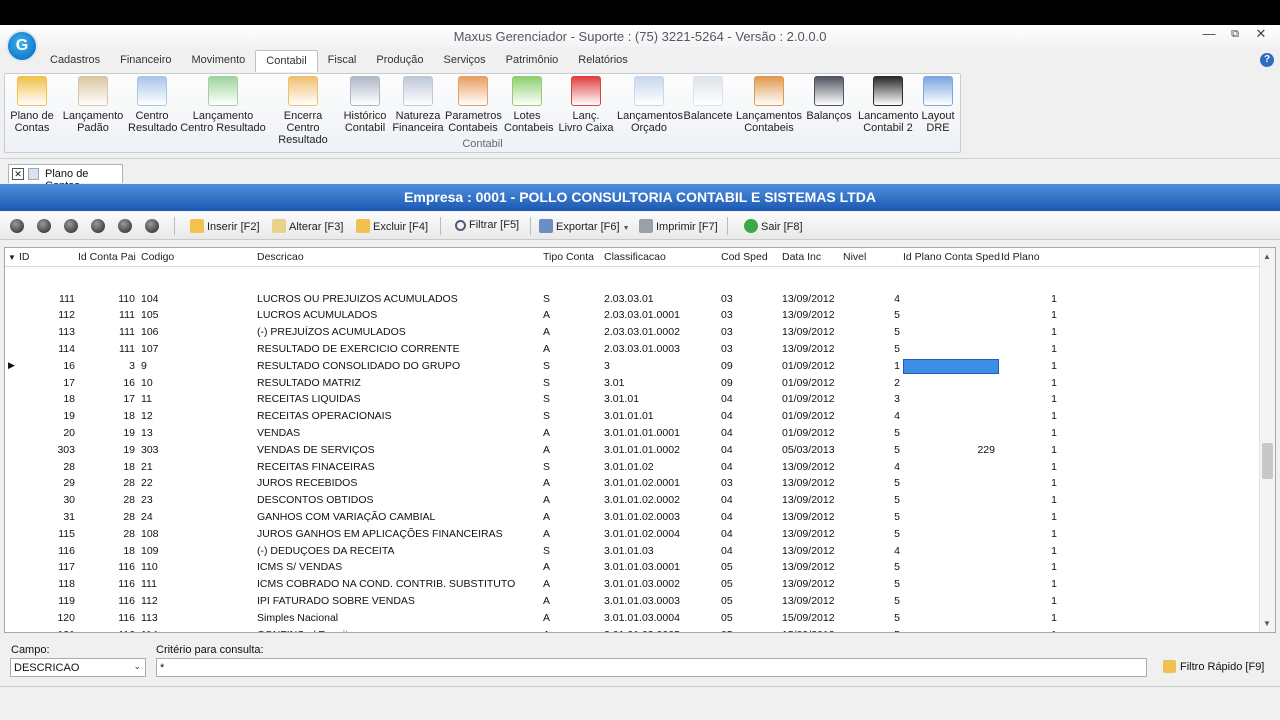 The width and height of the screenshot is (1280, 720). Describe the element at coordinates (144, 366) in the screenshot. I see `cell-codigo: 9` at that location.